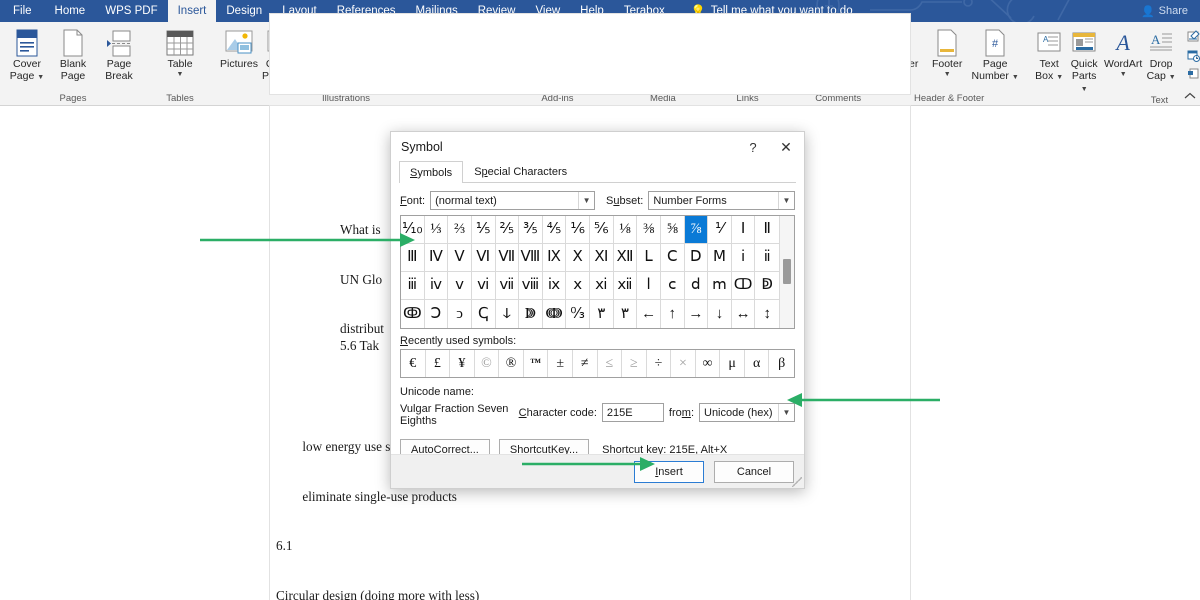  I want to click on symbol-cell: Ⅼ, so click(649, 258).